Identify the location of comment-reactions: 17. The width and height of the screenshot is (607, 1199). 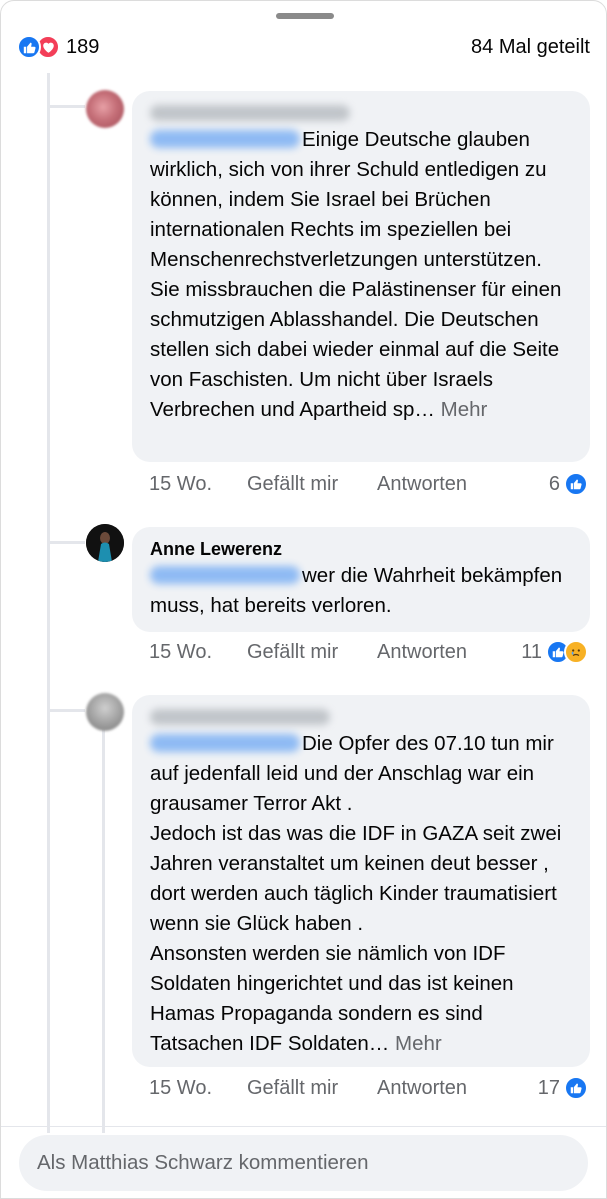
(563, 1088).